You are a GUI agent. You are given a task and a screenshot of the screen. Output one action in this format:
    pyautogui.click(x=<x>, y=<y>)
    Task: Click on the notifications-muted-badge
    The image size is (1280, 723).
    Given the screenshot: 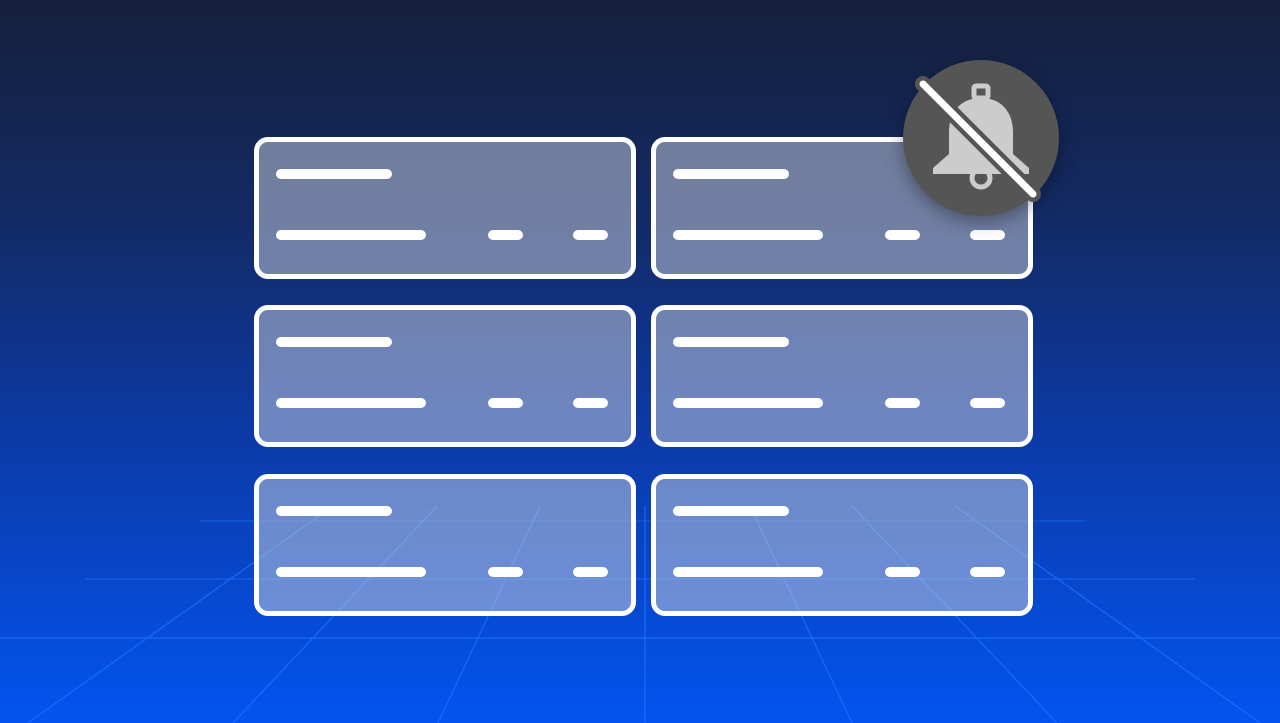 What is the action you would take?
    pyautogui.click(x=981, y=138)
    